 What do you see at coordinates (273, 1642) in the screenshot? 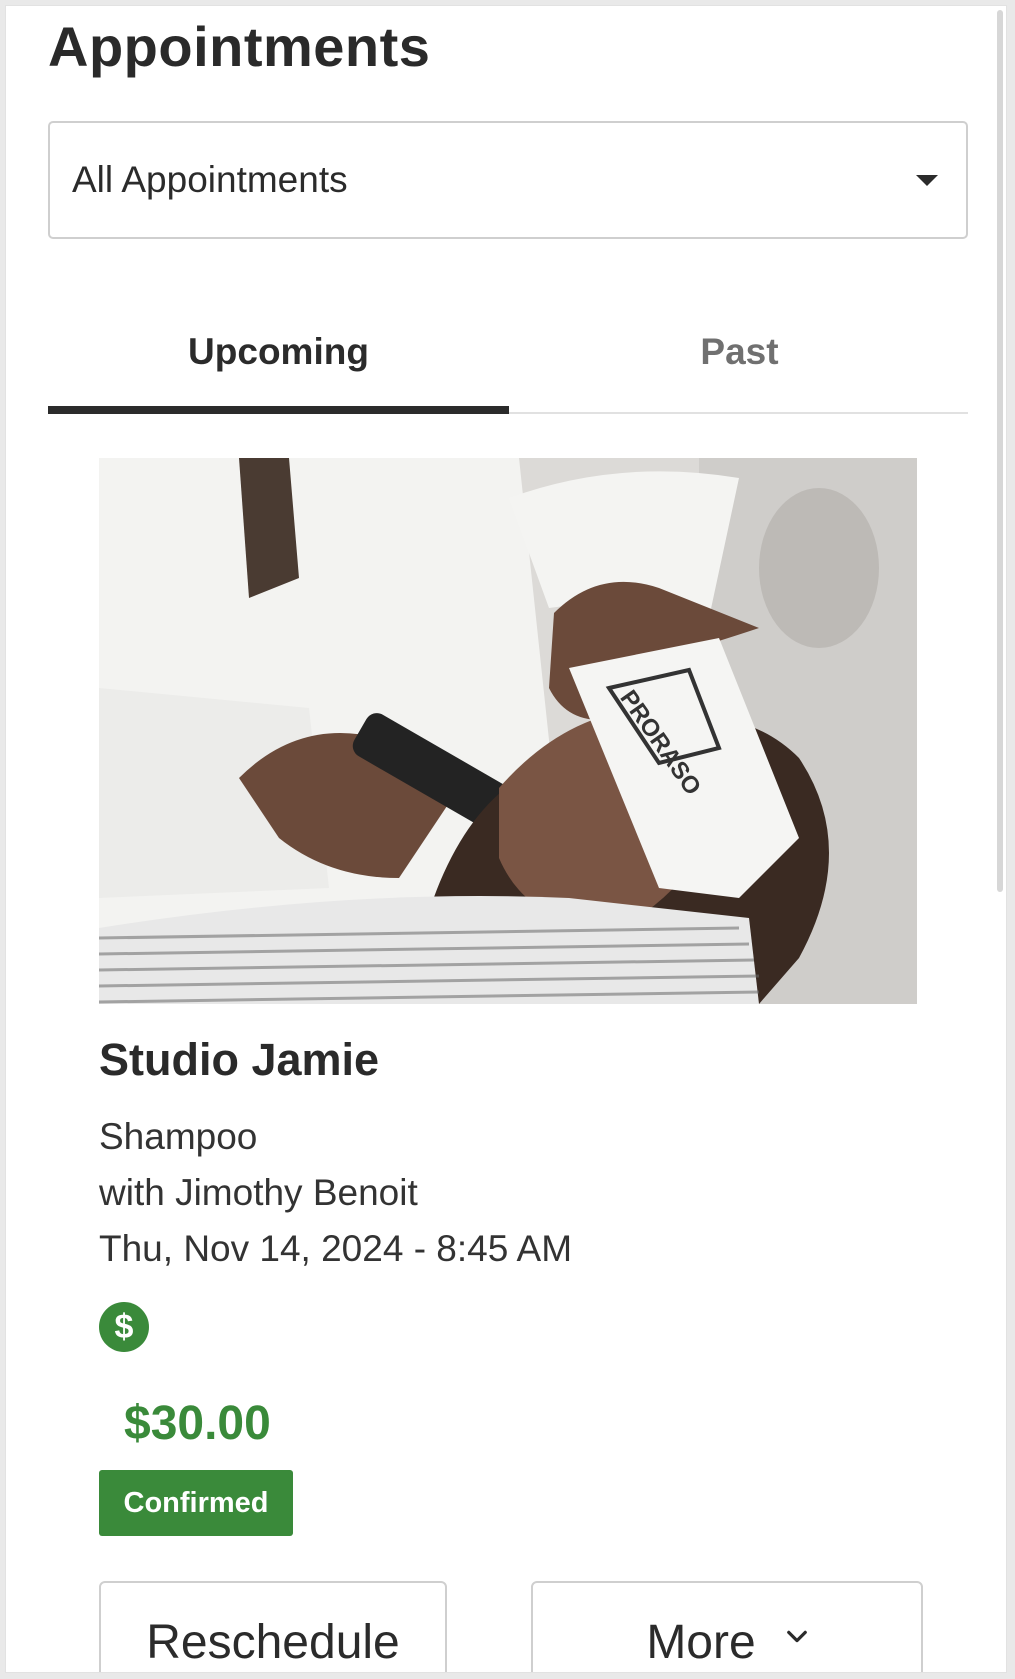
I see `reschedule-label: Reschedule` at bounding box center [273, 1642].